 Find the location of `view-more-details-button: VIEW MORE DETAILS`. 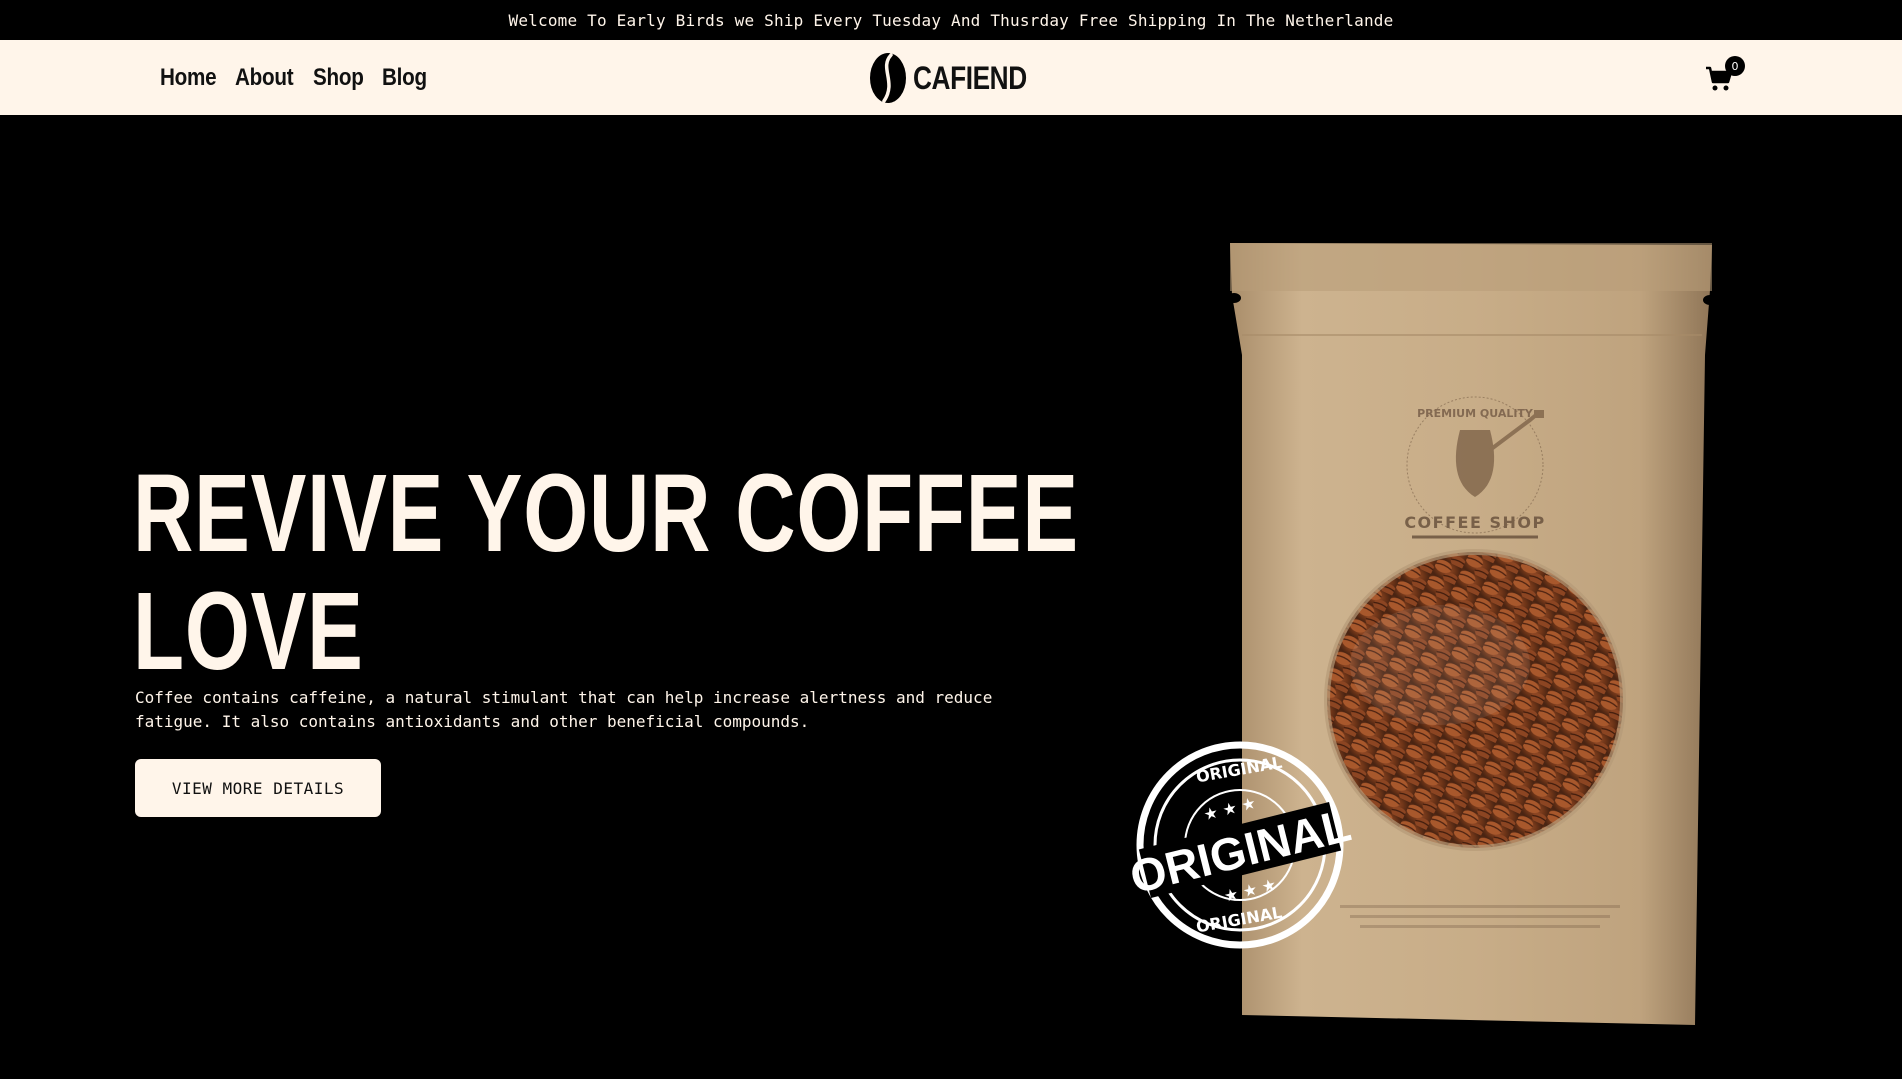

view-more-details-button: VIEW MORE DETAILS is located at coordinates (258, 788).